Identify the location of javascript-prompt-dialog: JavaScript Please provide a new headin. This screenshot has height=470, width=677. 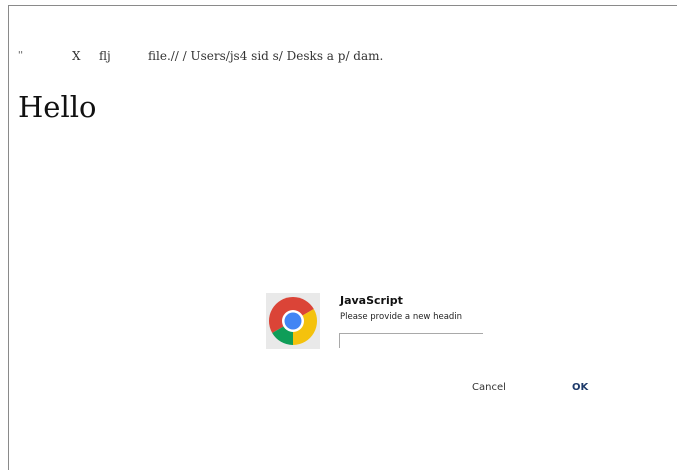
(374, 321).